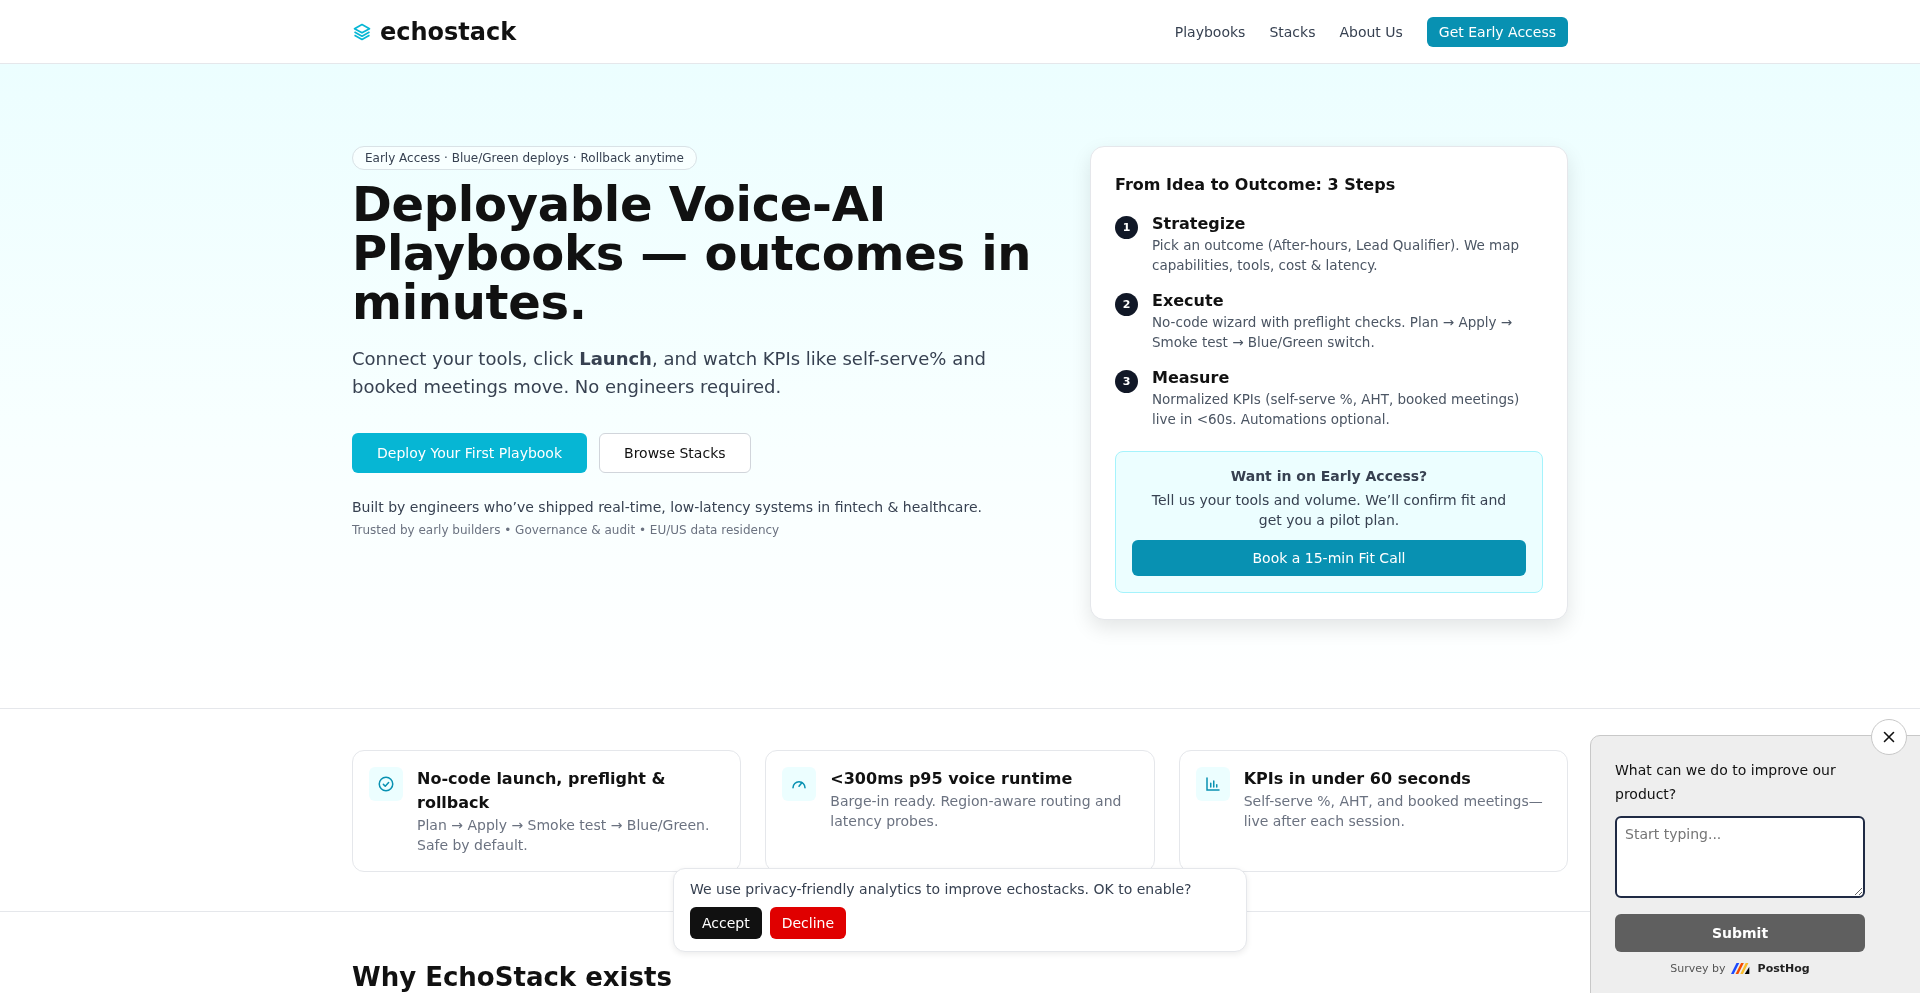  I want to click on hero-lead: Connect your tools, click Launch, and watch KPIs like self-serve% and booked meetings move. No engineers required., so click(670, 373).